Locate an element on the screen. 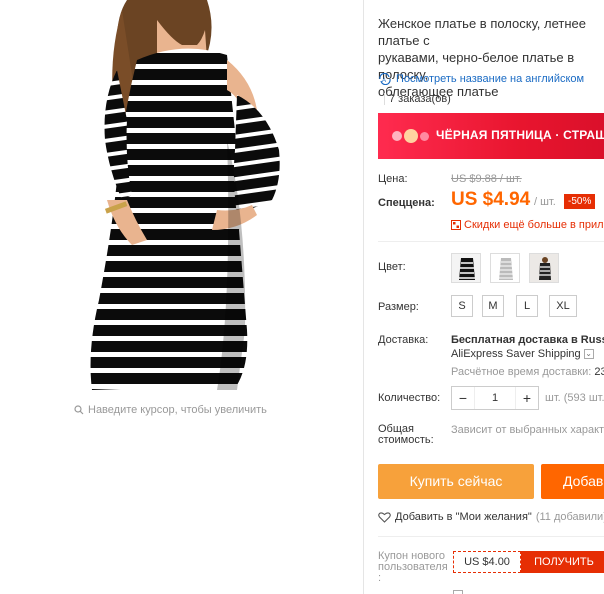  discount-badge: -50% is located at coordinates (580, 201).